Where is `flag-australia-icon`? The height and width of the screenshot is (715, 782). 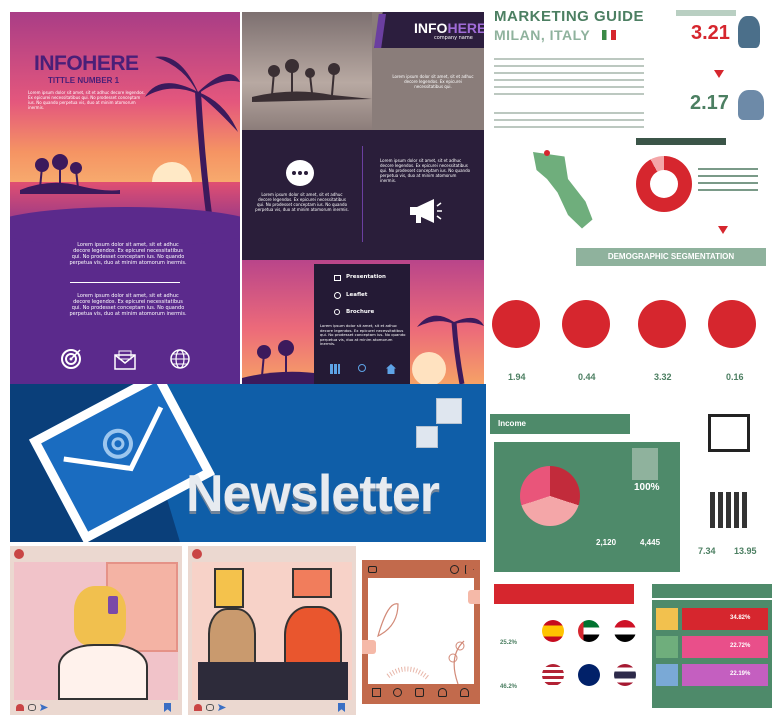 flag-australia-icon is located at coordinates (589, 675).